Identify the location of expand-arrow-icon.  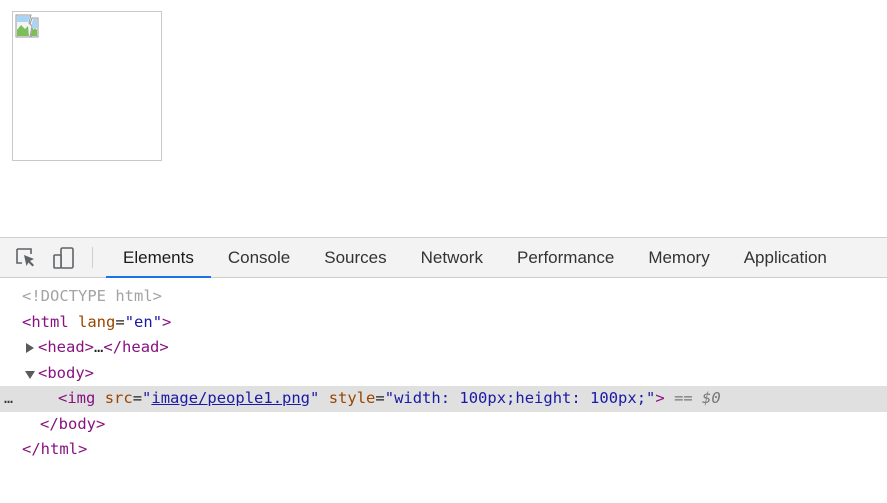
(30, 348).